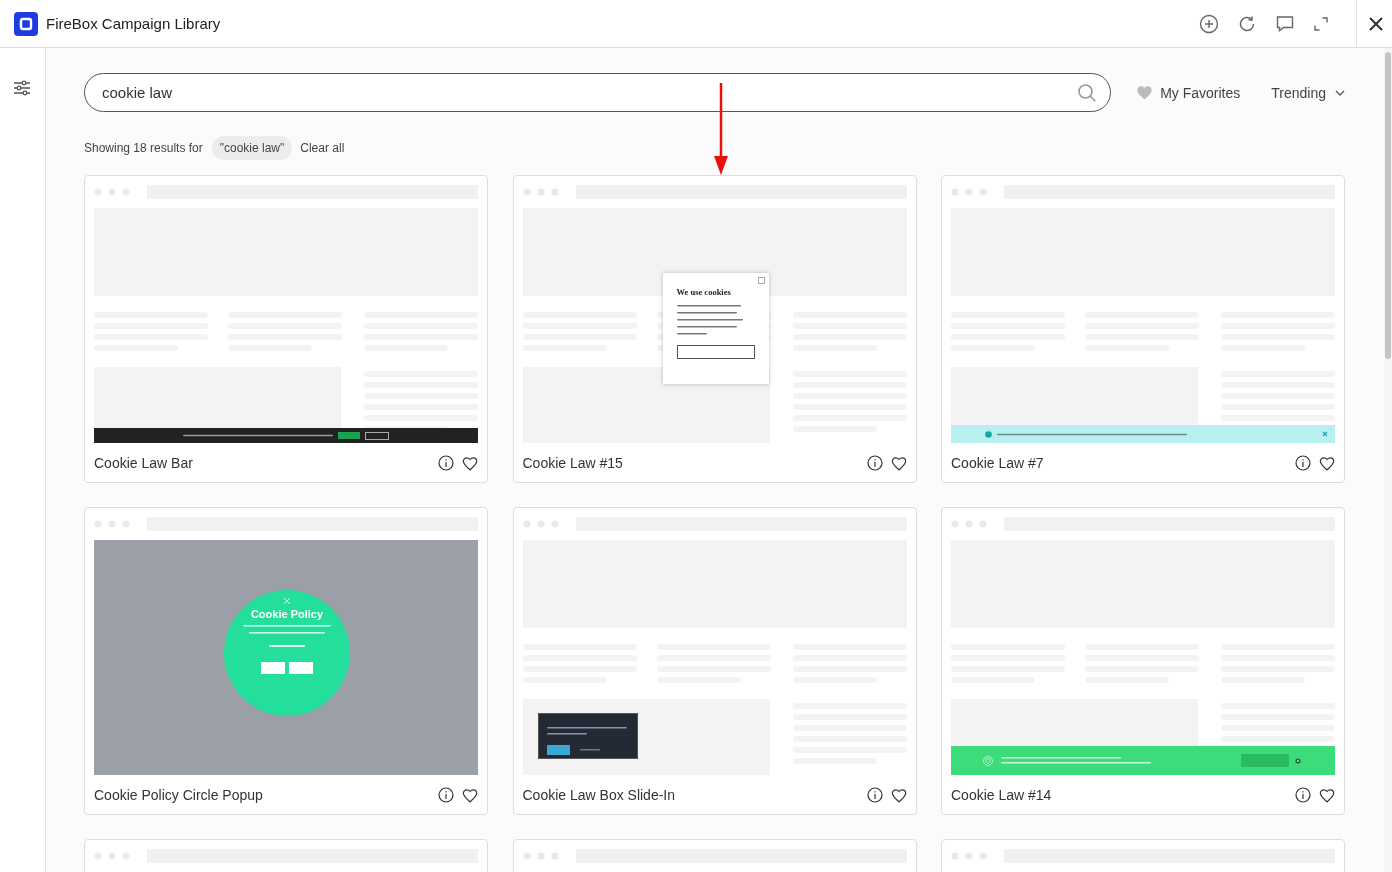  What do you see at coordinates (273, 668) in the screenshot?
I see `yes-button` at bounding box center [273, 668].